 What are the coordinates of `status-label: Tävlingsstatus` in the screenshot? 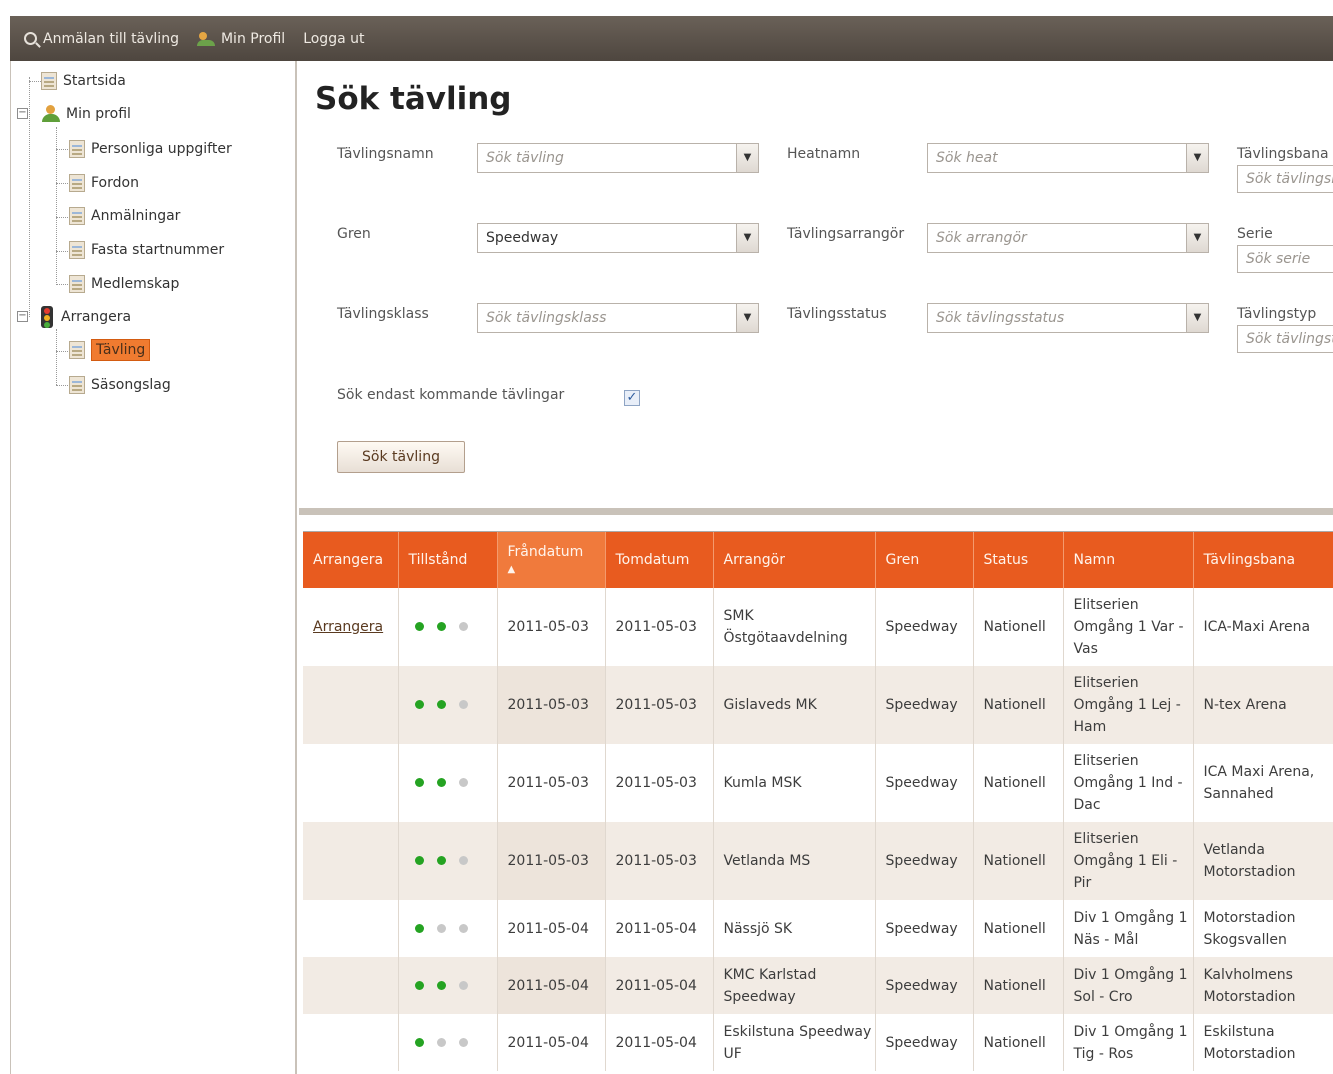 It's located at (837, 314).